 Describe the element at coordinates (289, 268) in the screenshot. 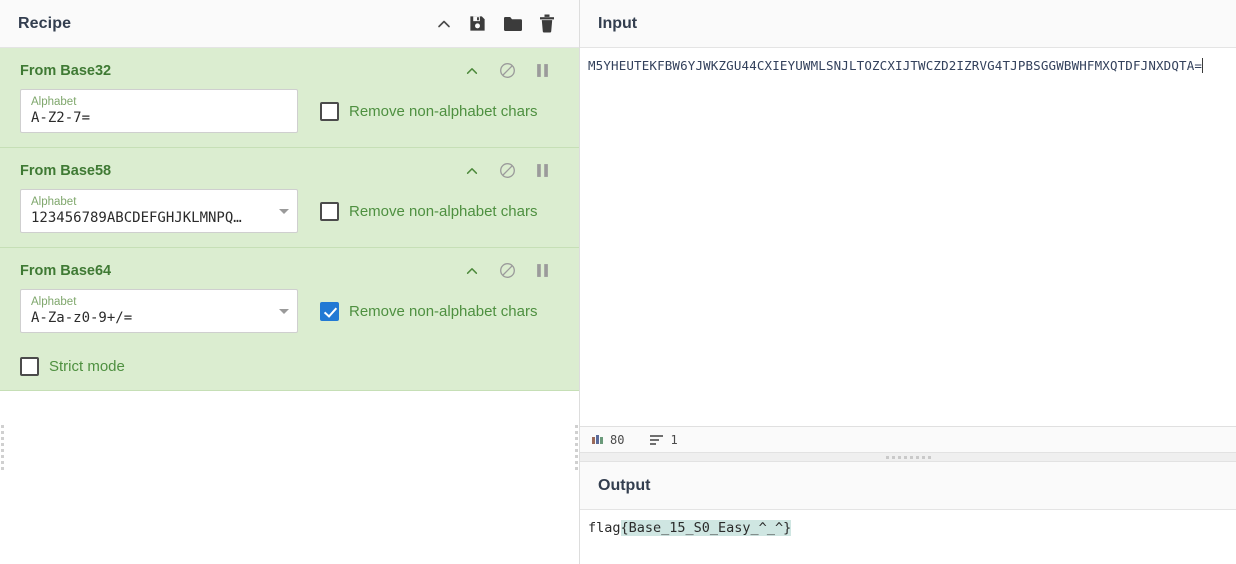

I see `operation-header: From Base64` at that location.